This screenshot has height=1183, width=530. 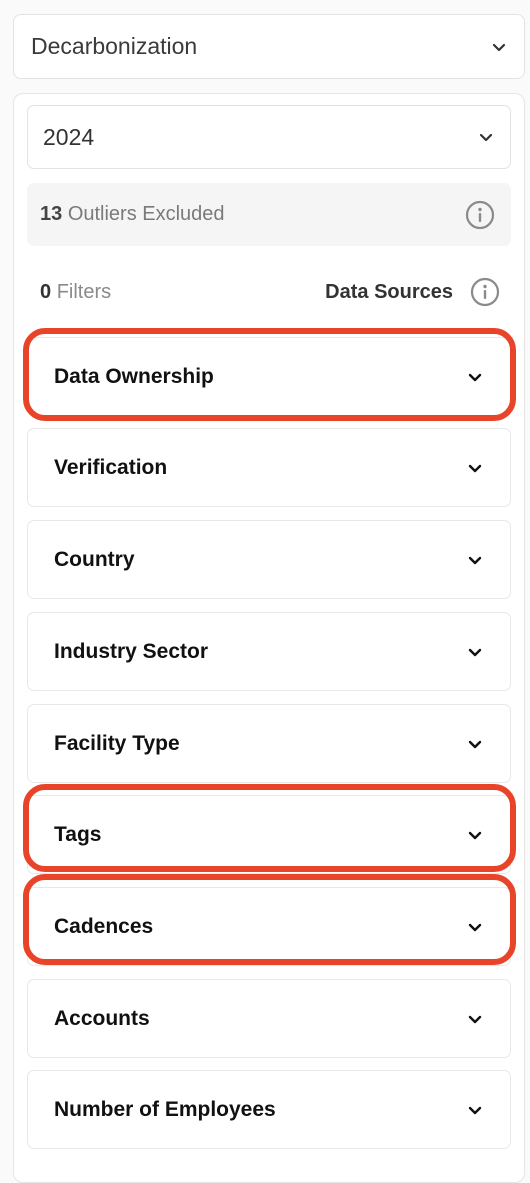 I want to click on year-select: 2024, so click(x=269, y=137).